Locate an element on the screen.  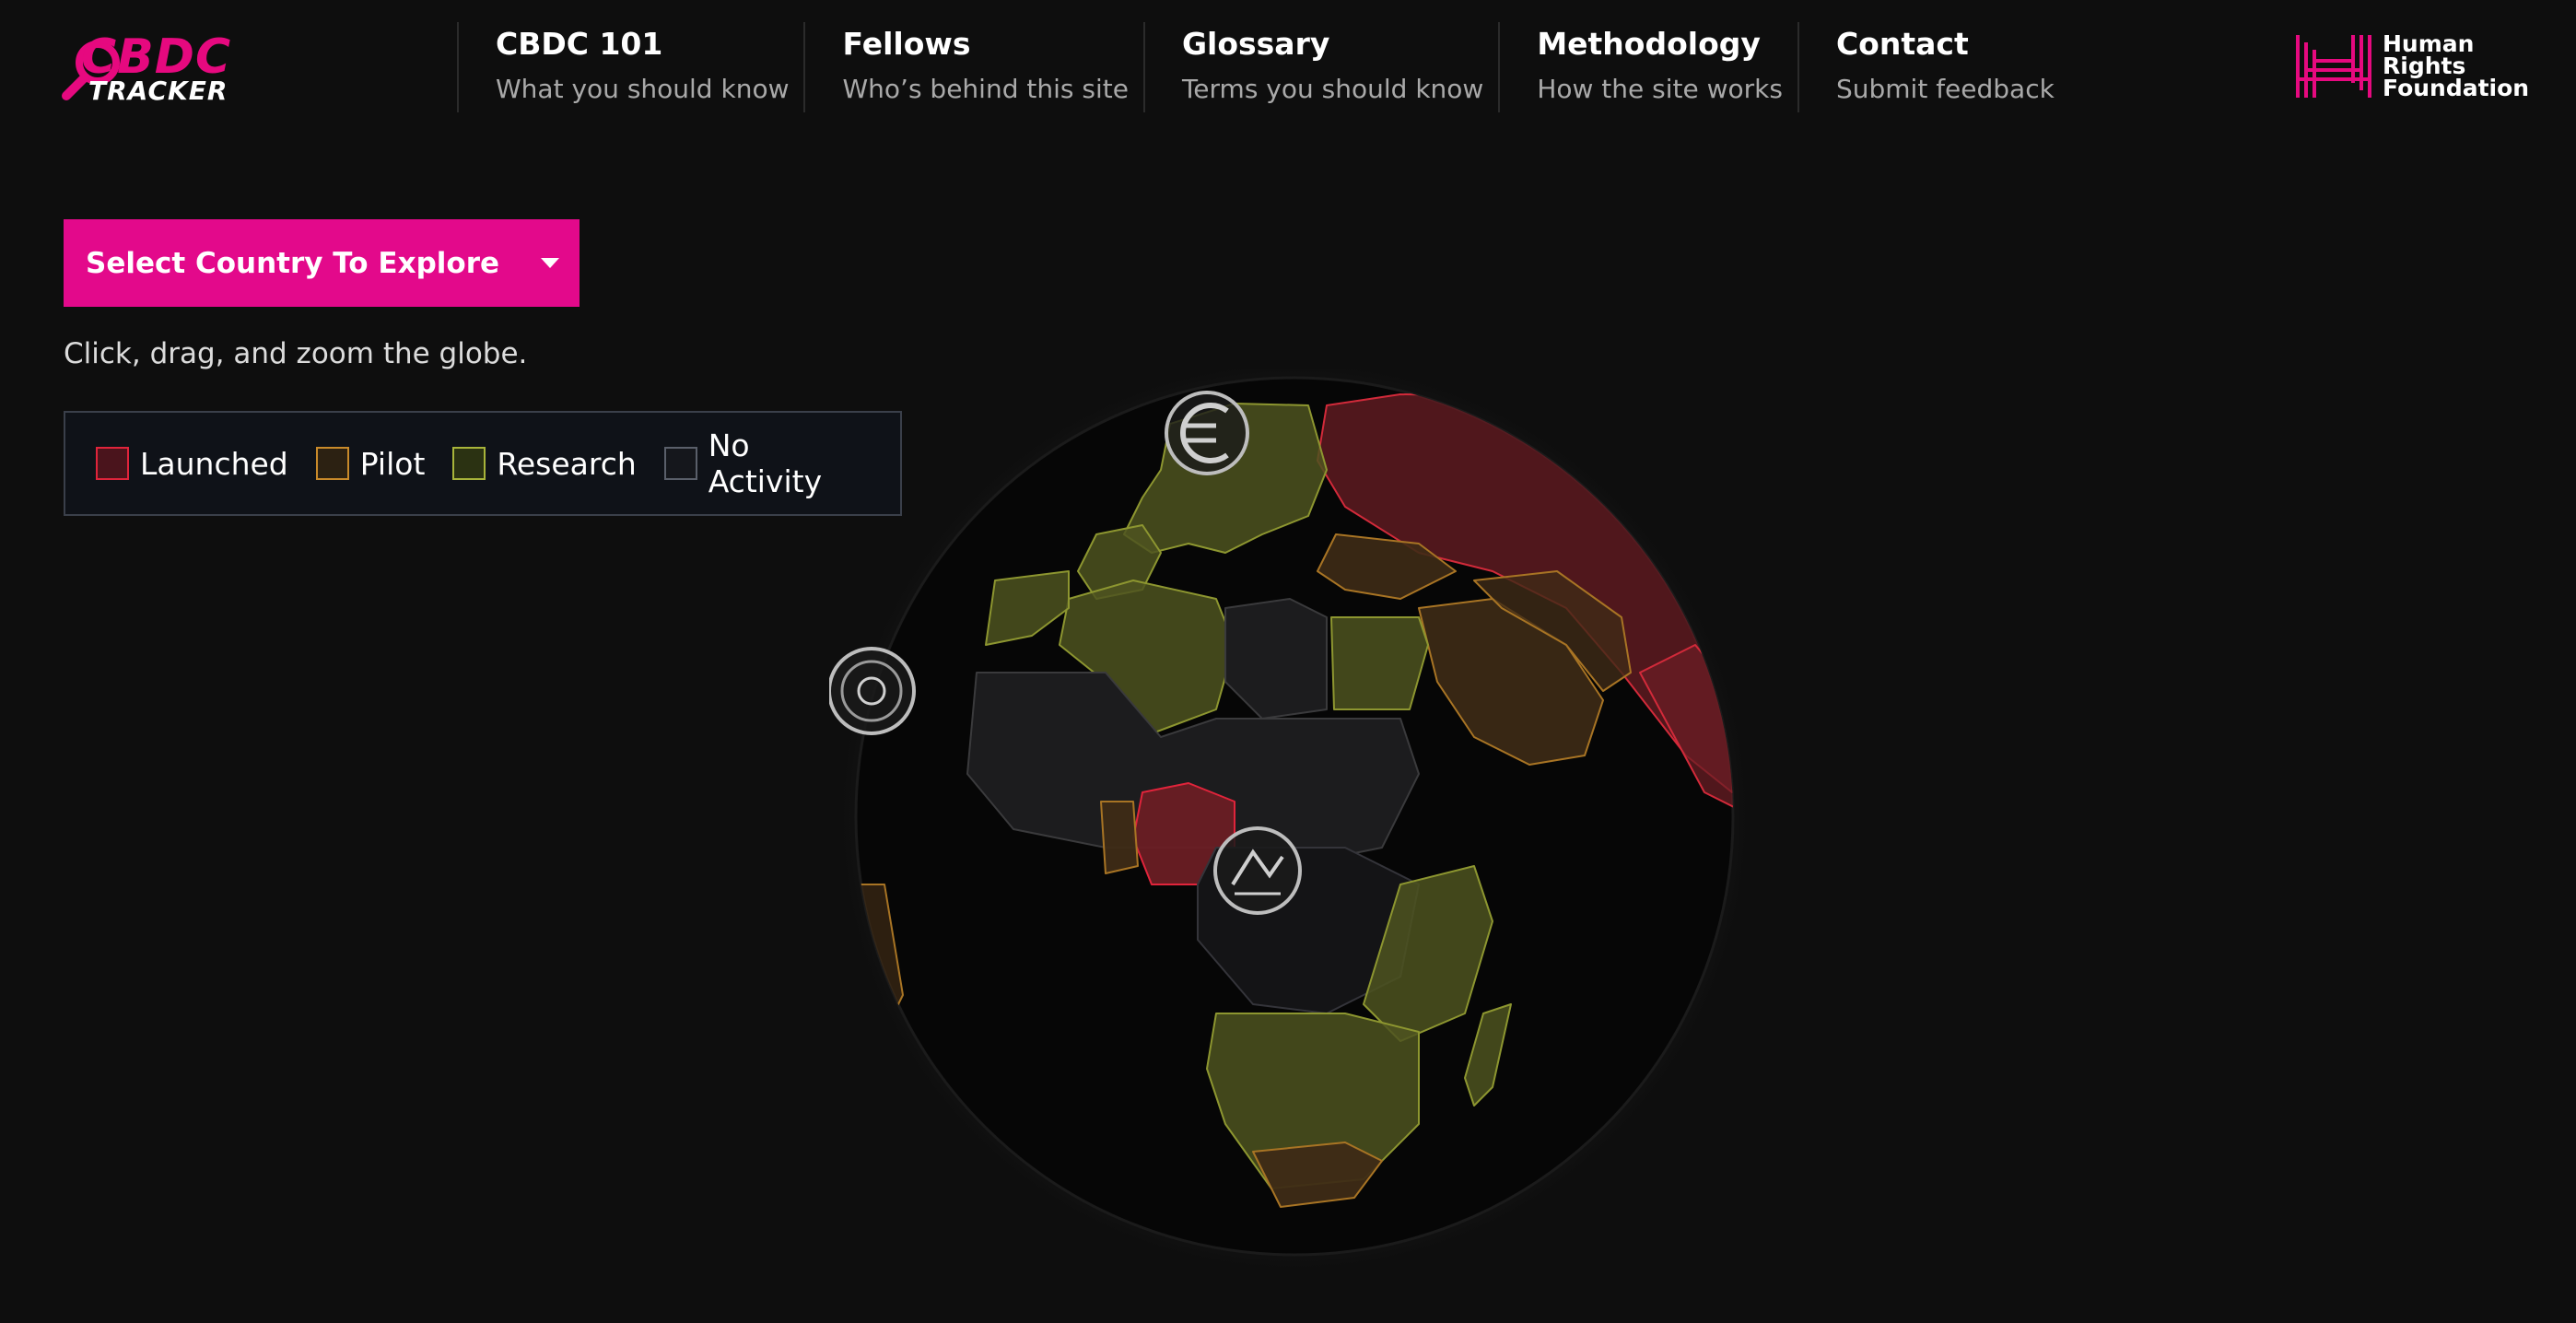
chevron-down-icon is located at coordinates (550, 263).